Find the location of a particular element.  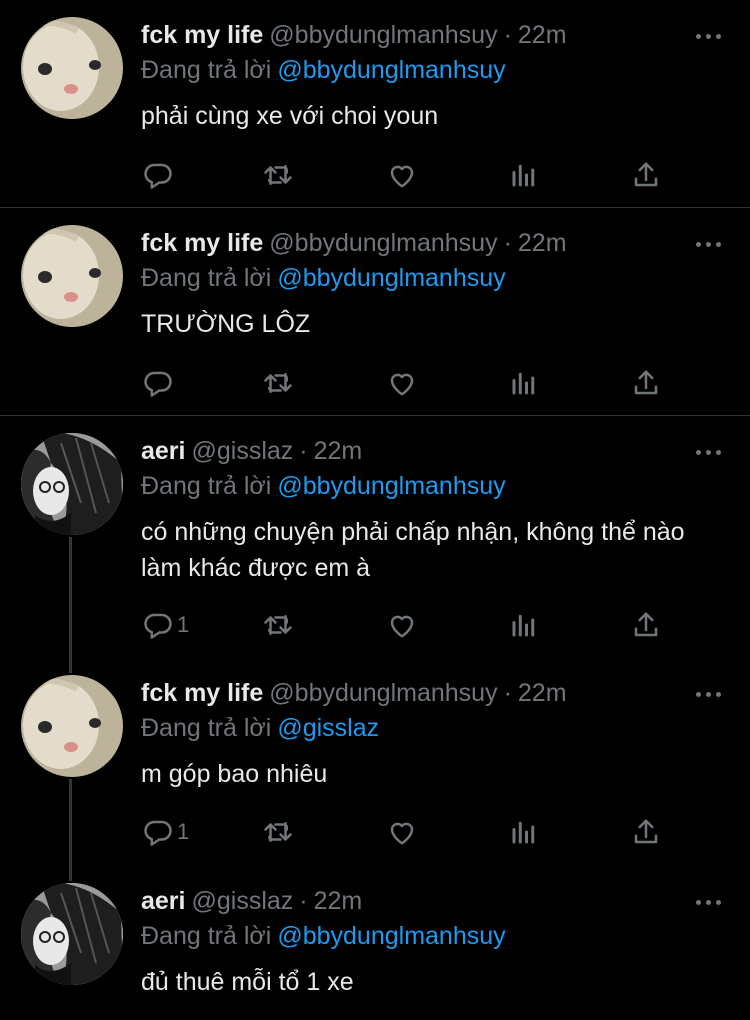

reply-count: 1 is located at coordinates (183, 831).